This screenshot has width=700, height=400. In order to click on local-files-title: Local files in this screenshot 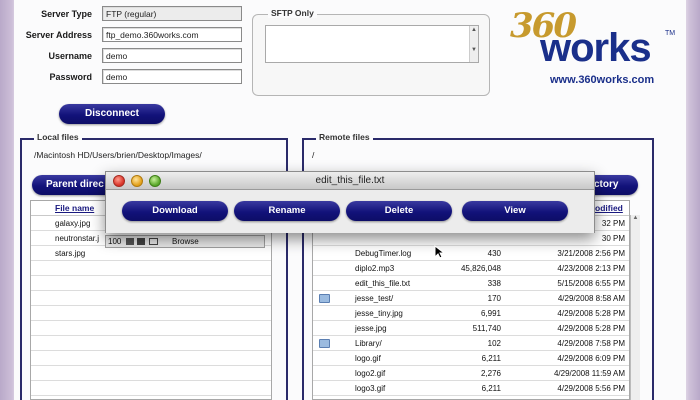, I will do `click(58, 137)`.